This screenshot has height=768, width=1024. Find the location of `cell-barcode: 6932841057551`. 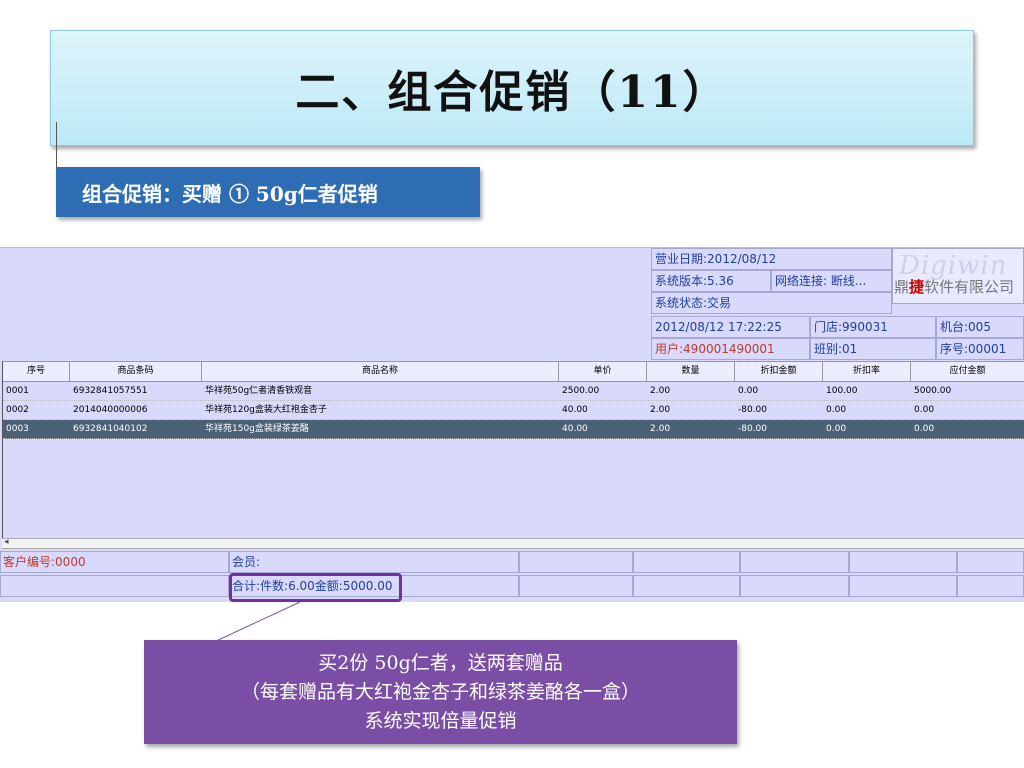

cell-barcode: 6932841057551 is located at coordinates (110, 391).